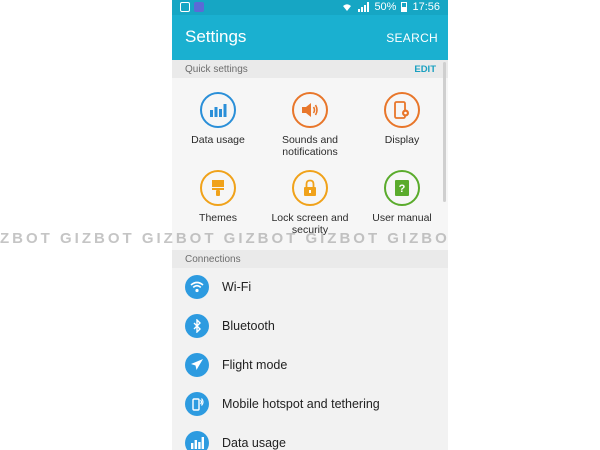 The width and height of the screenshot is (600, 450). What do you see at coordinates (310, 287) in the screenshot?
I see `list-item-wifi: Wi-Fi` at bounding box center [310, 287].